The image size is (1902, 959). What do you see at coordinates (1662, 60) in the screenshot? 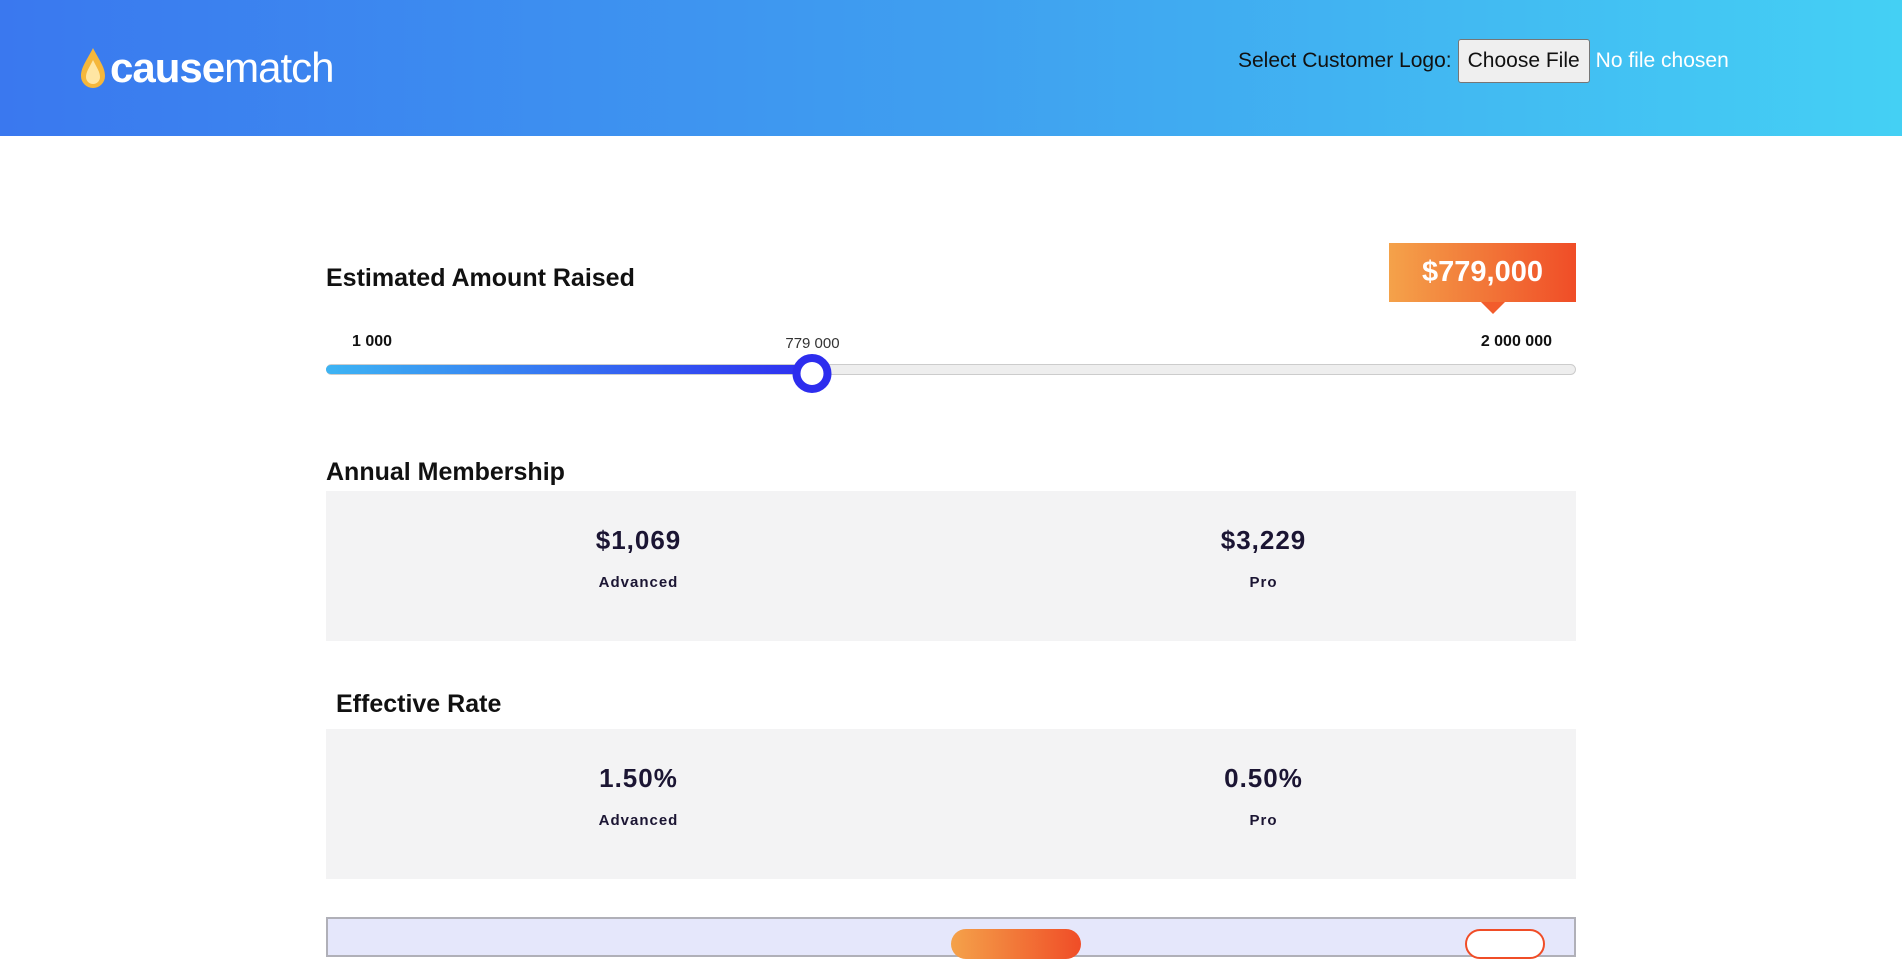
I see `file-status-text: No file chosen` at bounding box center [1662, 60].